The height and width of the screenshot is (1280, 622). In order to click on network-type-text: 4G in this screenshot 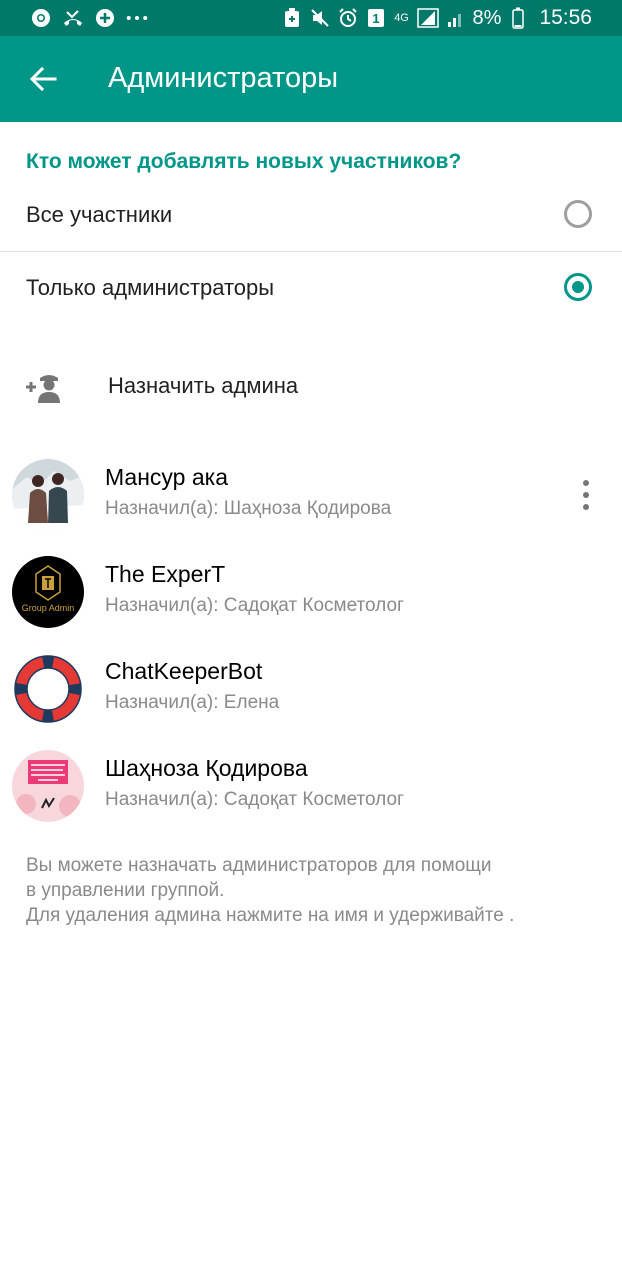, I will do `click(401, 17)`.